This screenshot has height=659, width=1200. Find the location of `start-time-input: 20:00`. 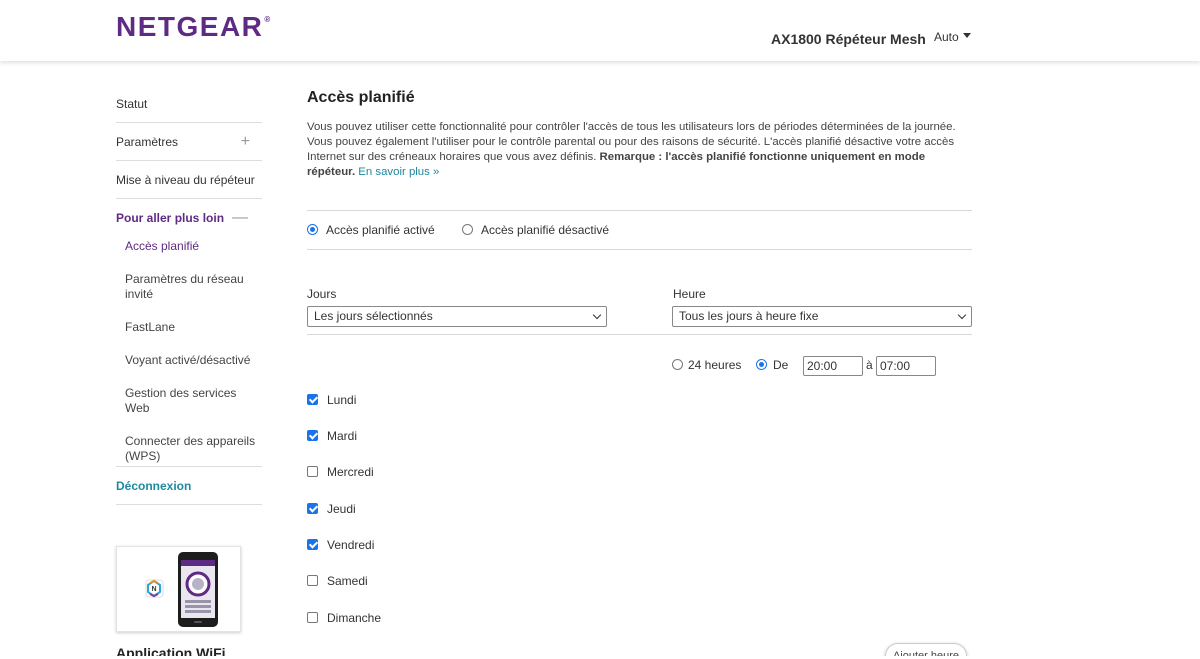

start-time-input: 20:00 is located at coordinates (833, 366).